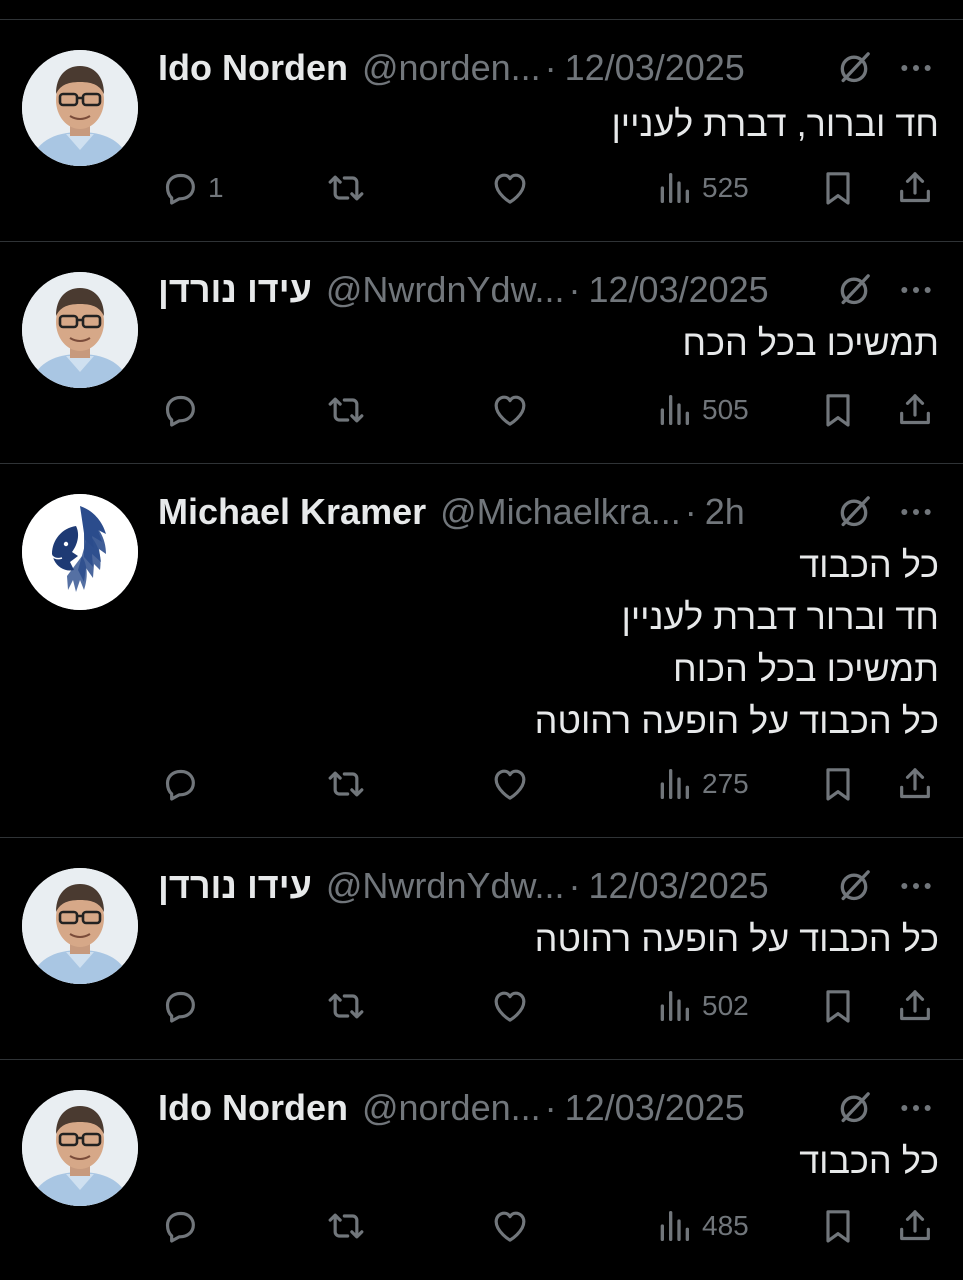 Image resolution: width=963 pixels, height=1280 pixels. What do you see at coordinates (869, 564) in the screenshot?
I see `tweet-text-line: כל הכבוד` at bounding box center [869, 564].